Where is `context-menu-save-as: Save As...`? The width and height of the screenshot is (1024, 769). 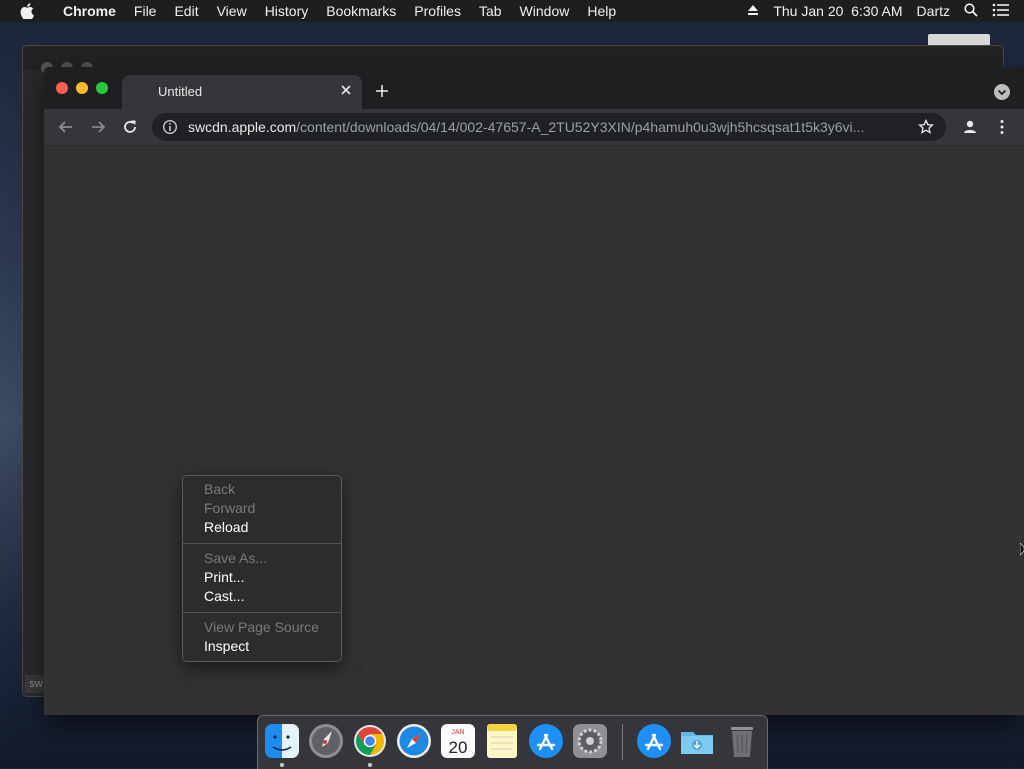 context-menu-save-as: Save As... is located at coordinates (236, 558).